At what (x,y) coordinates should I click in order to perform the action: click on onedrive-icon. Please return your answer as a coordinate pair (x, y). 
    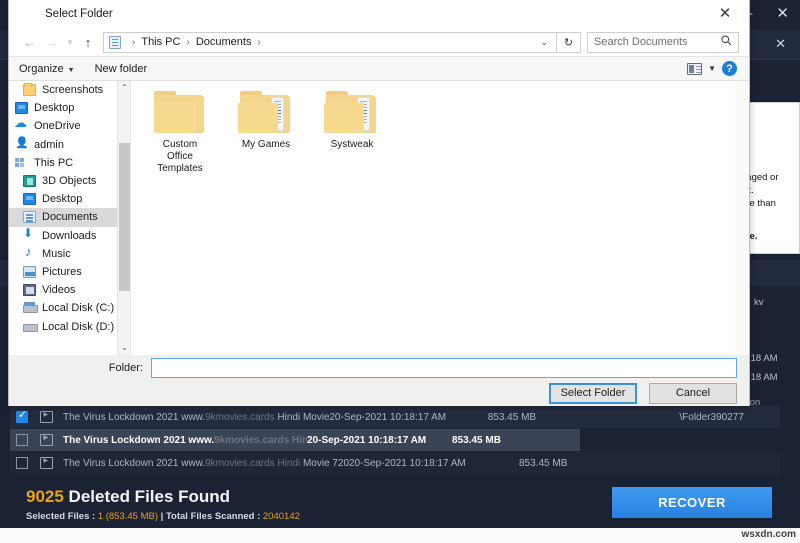
    Looking at the image, I should click on (21, 123).